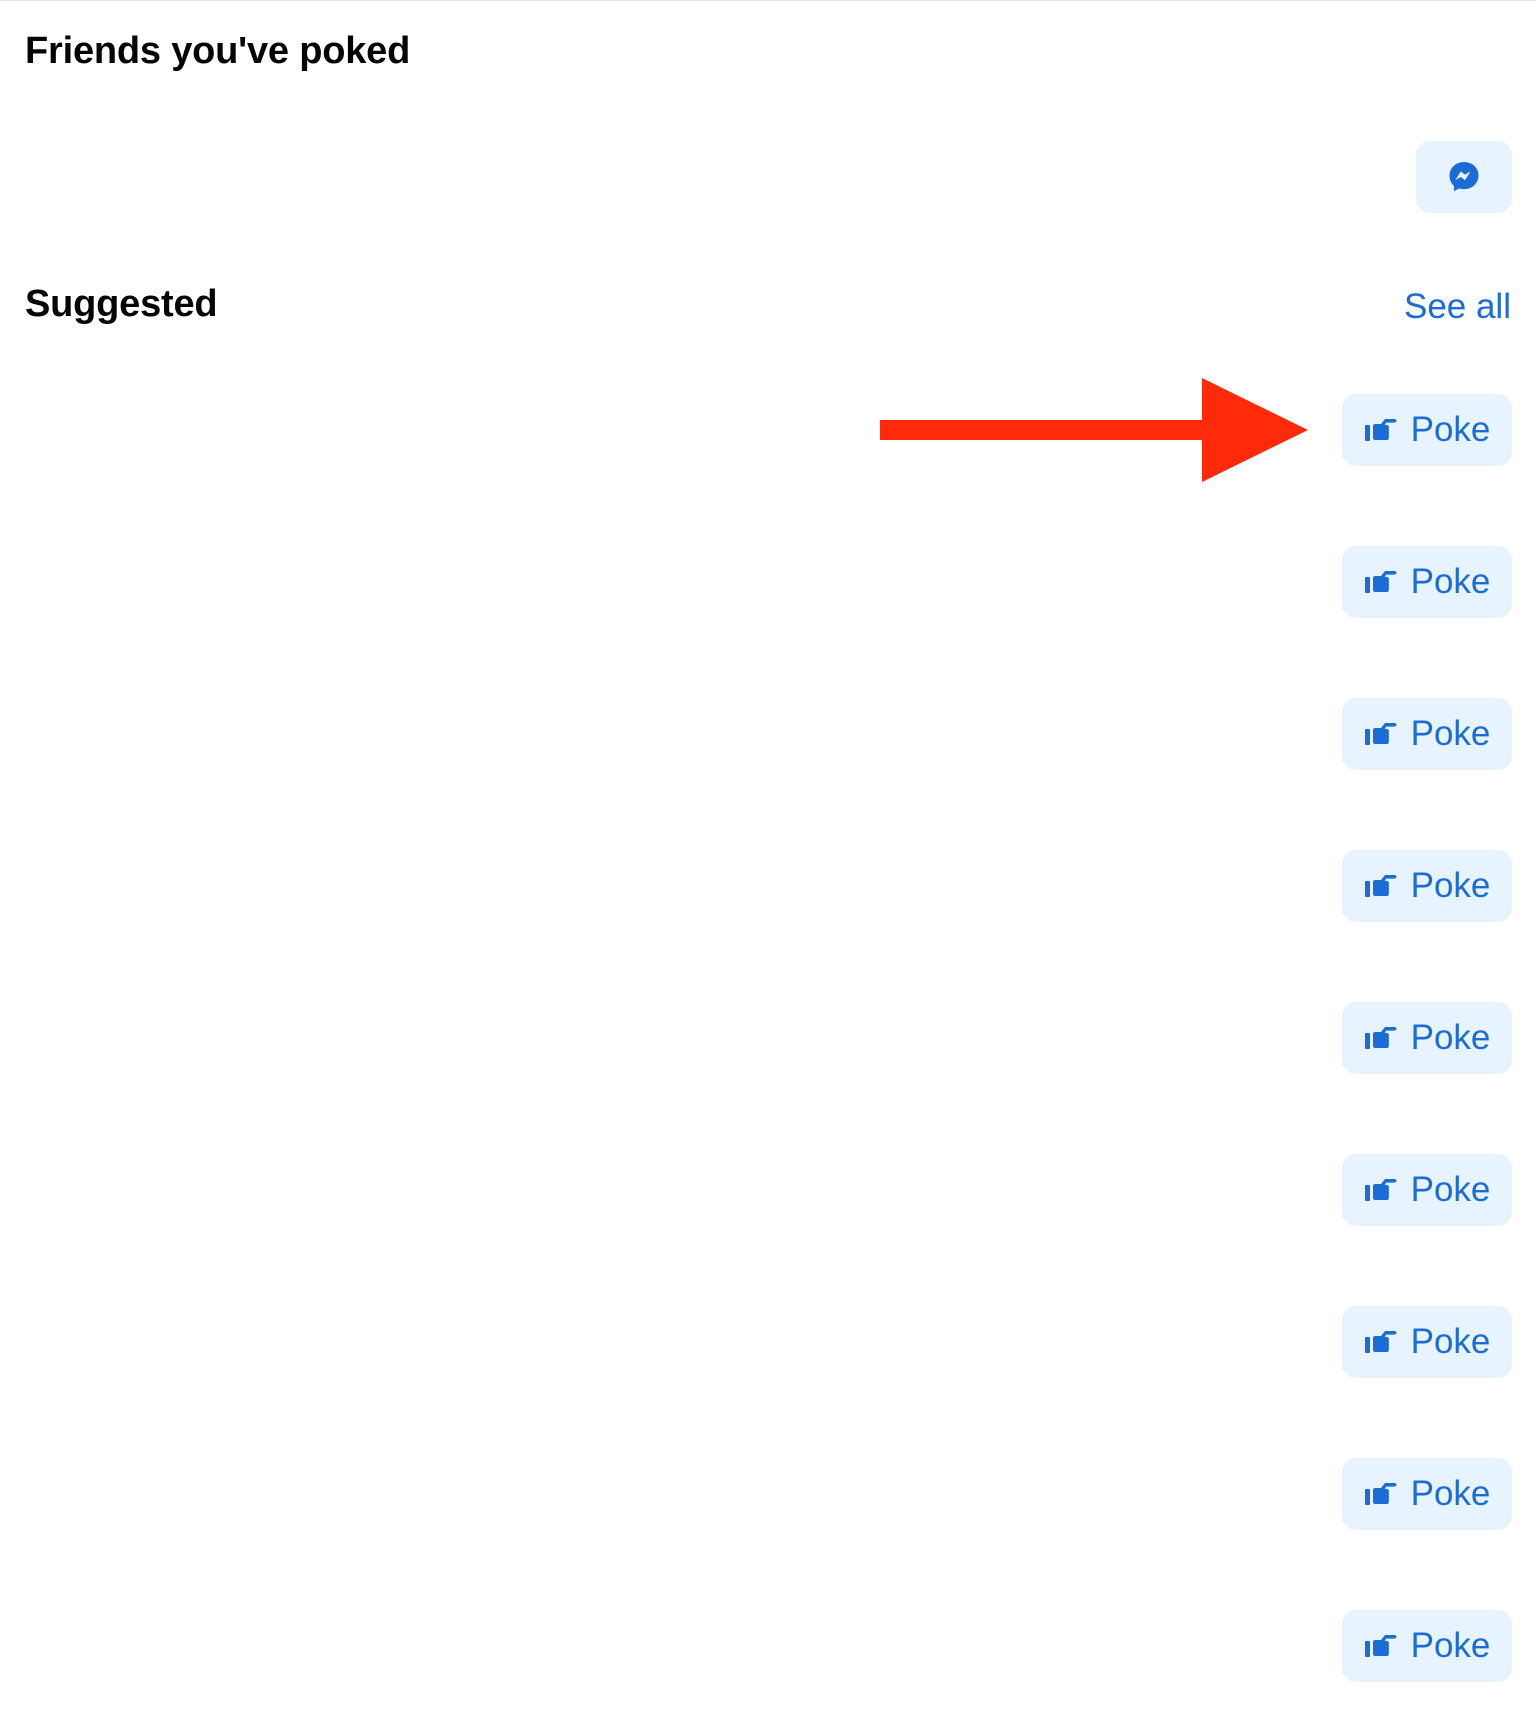 The width and height of the screenshot is (1536, 1710). What do you see at coordinates (218, 51) in the screenshot?
I see `friends-poked-title: Friends you've poked` at bounding box center [218, 51].